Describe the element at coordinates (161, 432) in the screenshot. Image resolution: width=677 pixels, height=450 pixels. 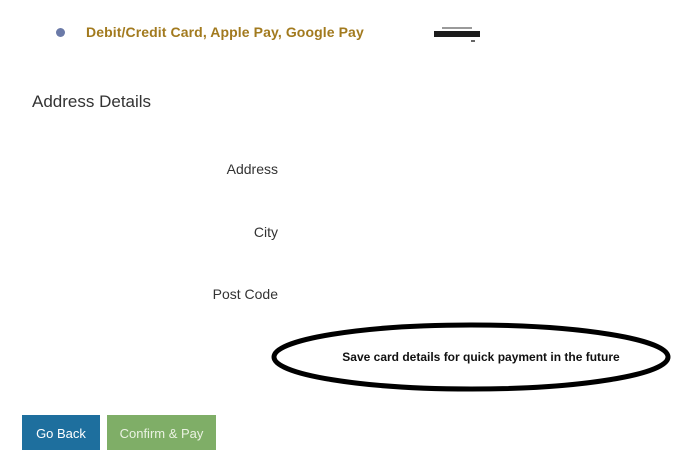
I see `confirm-pay-button: Confirm & Pay` at that location.